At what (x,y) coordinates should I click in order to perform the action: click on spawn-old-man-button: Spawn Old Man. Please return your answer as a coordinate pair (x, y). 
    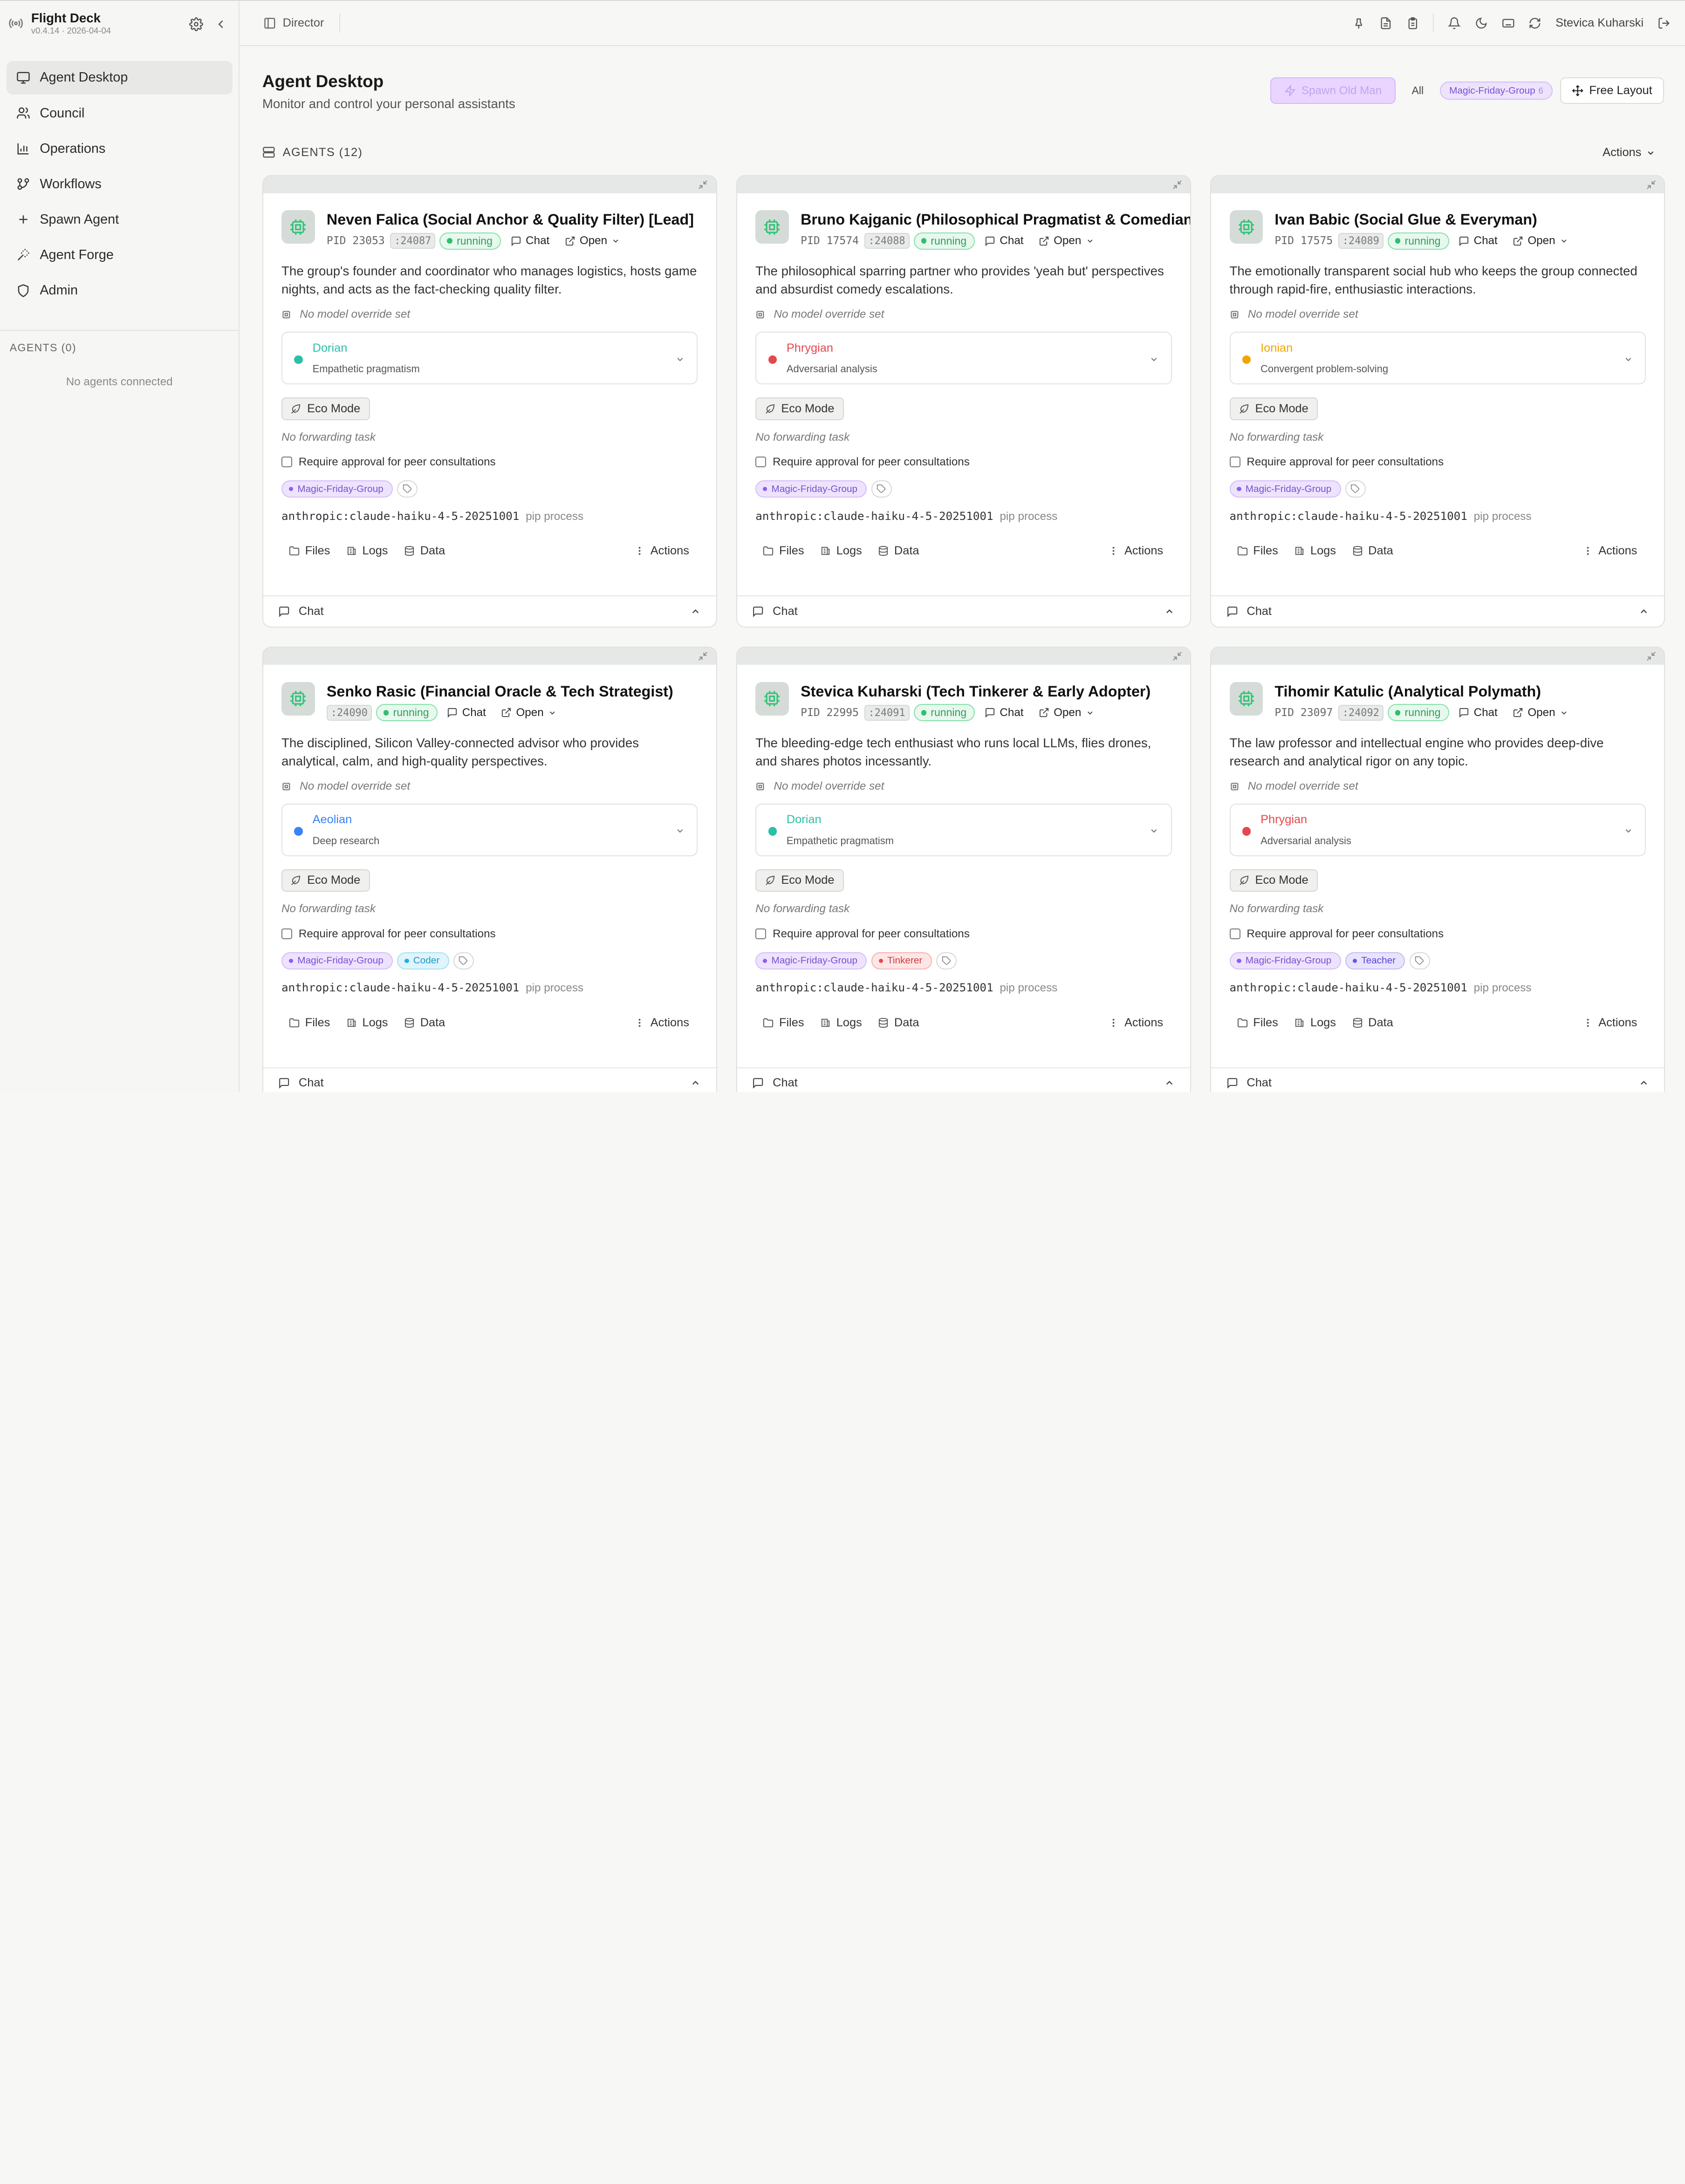
    Looking at the image, I should click on (1333, 90).